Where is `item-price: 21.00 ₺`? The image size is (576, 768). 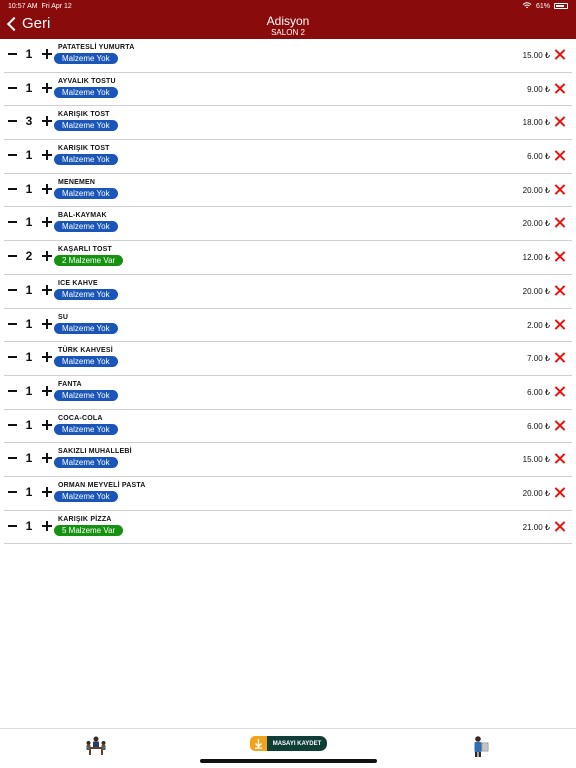 item-price: 21.00 ₺ is located at coordinates (536, 527).